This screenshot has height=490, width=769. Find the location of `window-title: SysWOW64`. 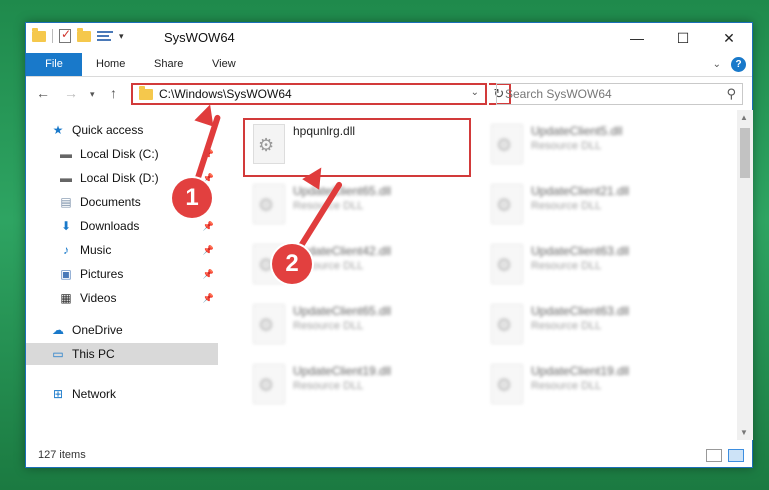

window-title: SysWOW64 is located at coordinates (199, 37).